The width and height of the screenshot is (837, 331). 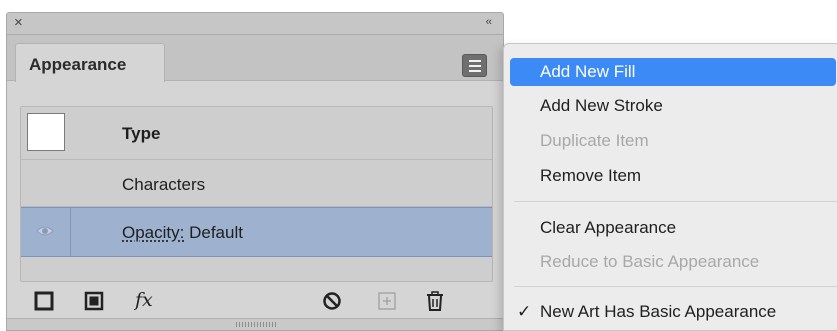 What do you see at coordinates (216, 232) in the screenshot?
I see `opacity-value: Default` at bounding box center [216, 232].